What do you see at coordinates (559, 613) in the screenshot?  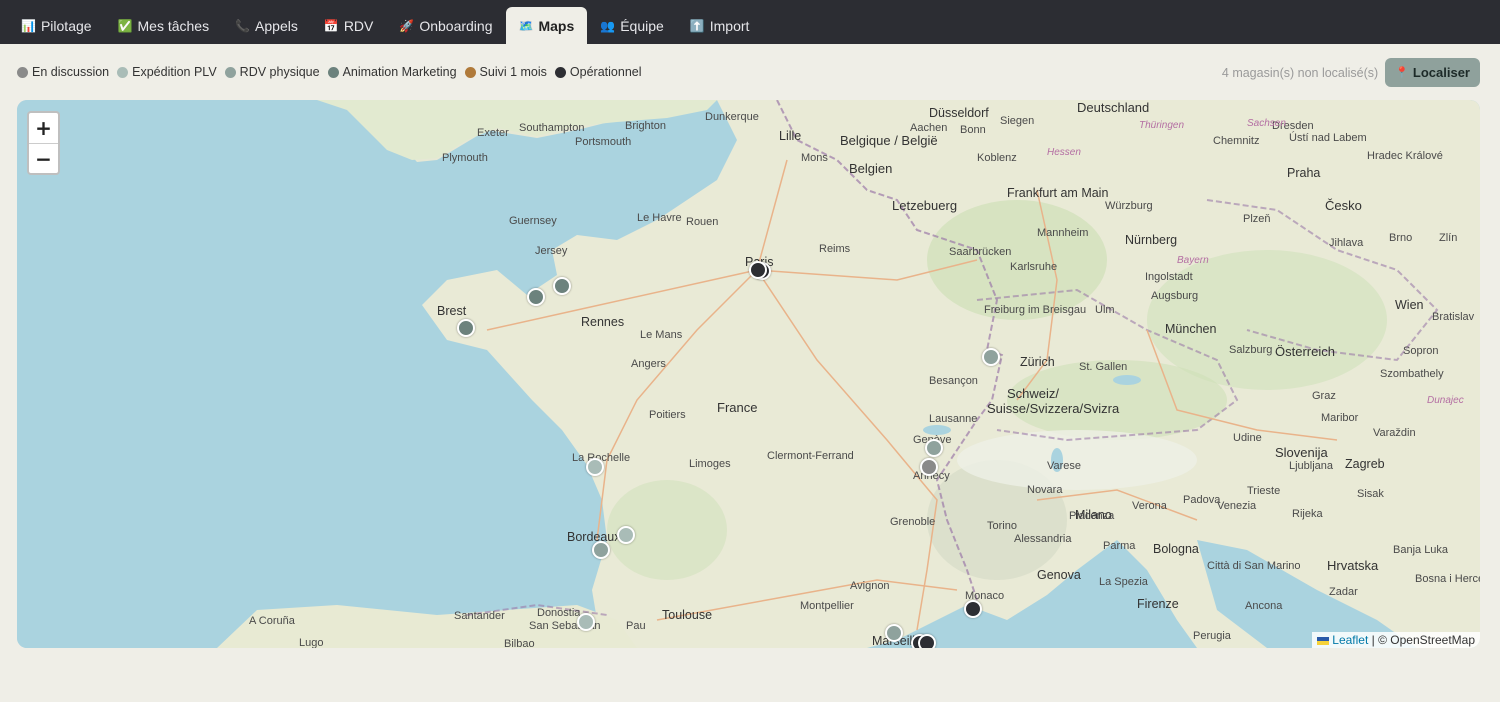 I see `map-label: Donostia` at bounding box center [559, 613].